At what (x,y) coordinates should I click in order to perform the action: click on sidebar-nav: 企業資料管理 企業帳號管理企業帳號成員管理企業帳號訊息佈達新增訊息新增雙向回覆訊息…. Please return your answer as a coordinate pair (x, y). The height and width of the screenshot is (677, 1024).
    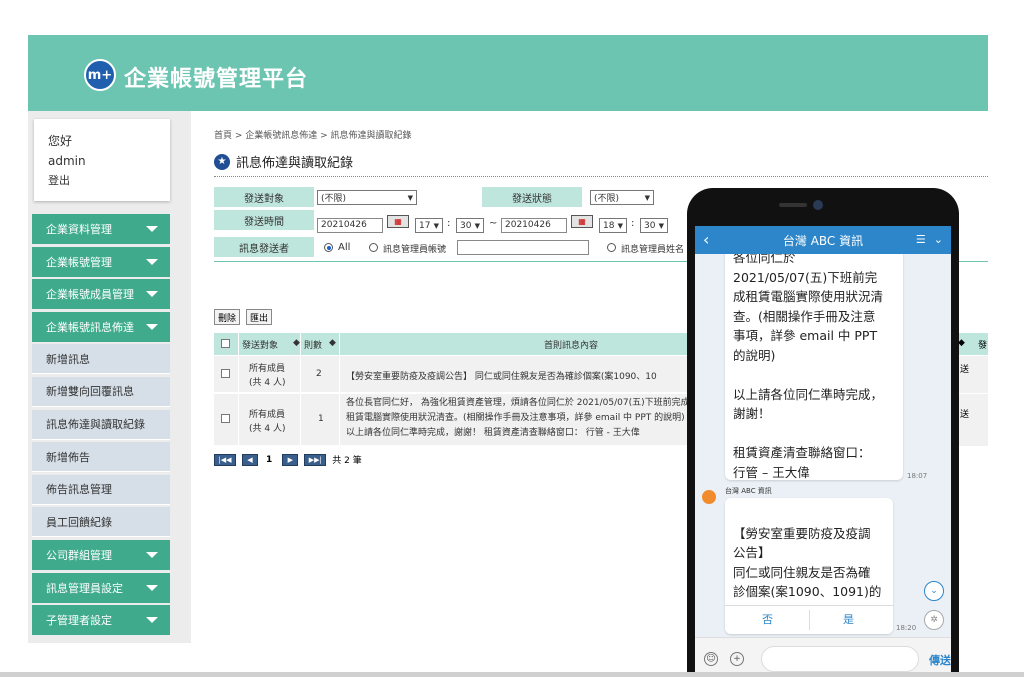
    Looking at the image, I should click on (101, 426).